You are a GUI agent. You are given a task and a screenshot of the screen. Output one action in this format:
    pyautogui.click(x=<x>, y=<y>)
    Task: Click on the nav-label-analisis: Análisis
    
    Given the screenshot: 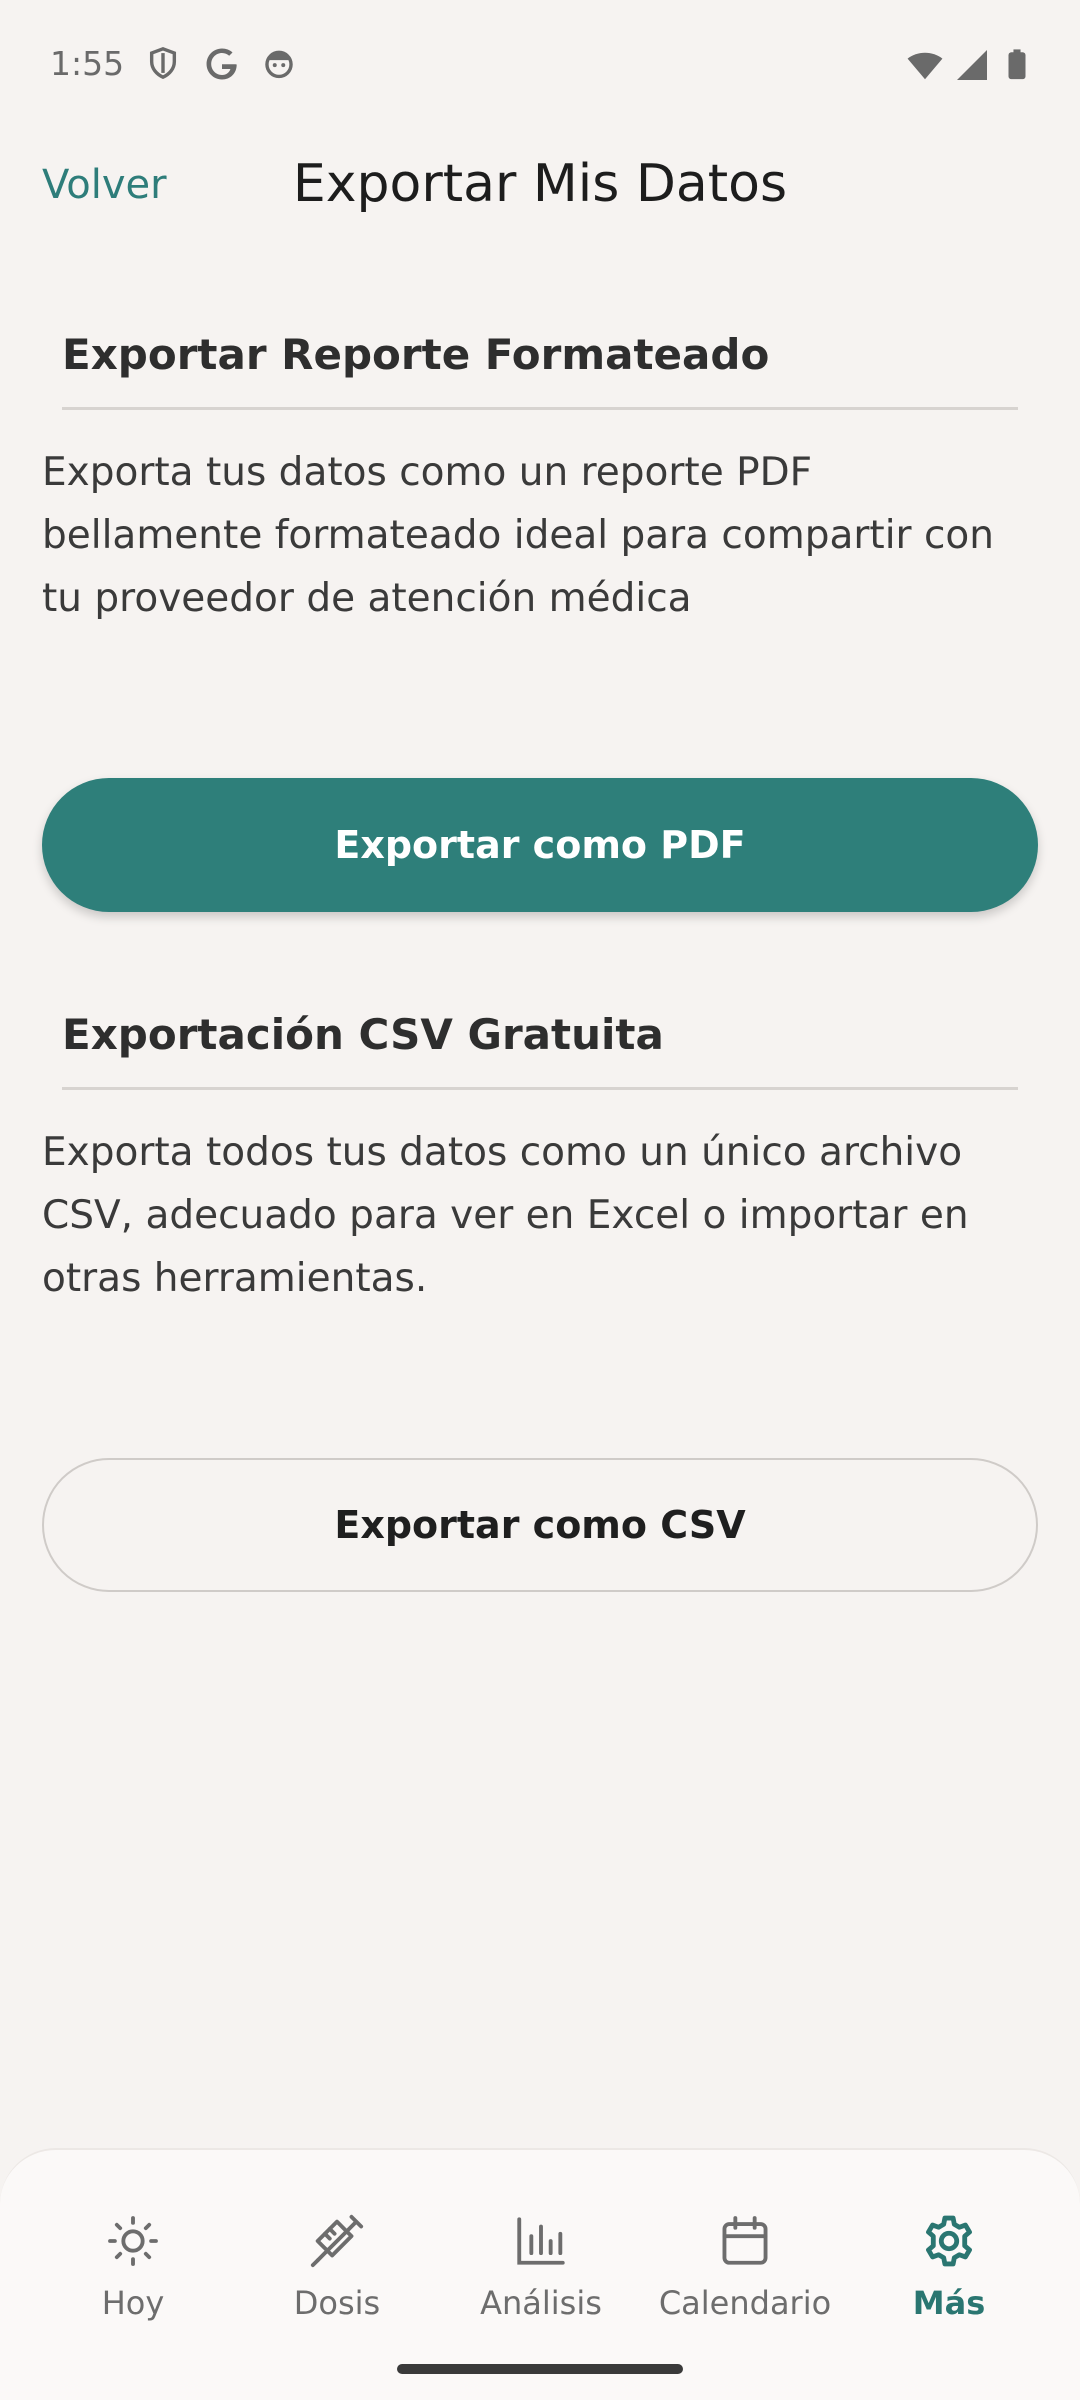 What is the action you would take?
    pyautogui.click(x=541, y=2303)
    